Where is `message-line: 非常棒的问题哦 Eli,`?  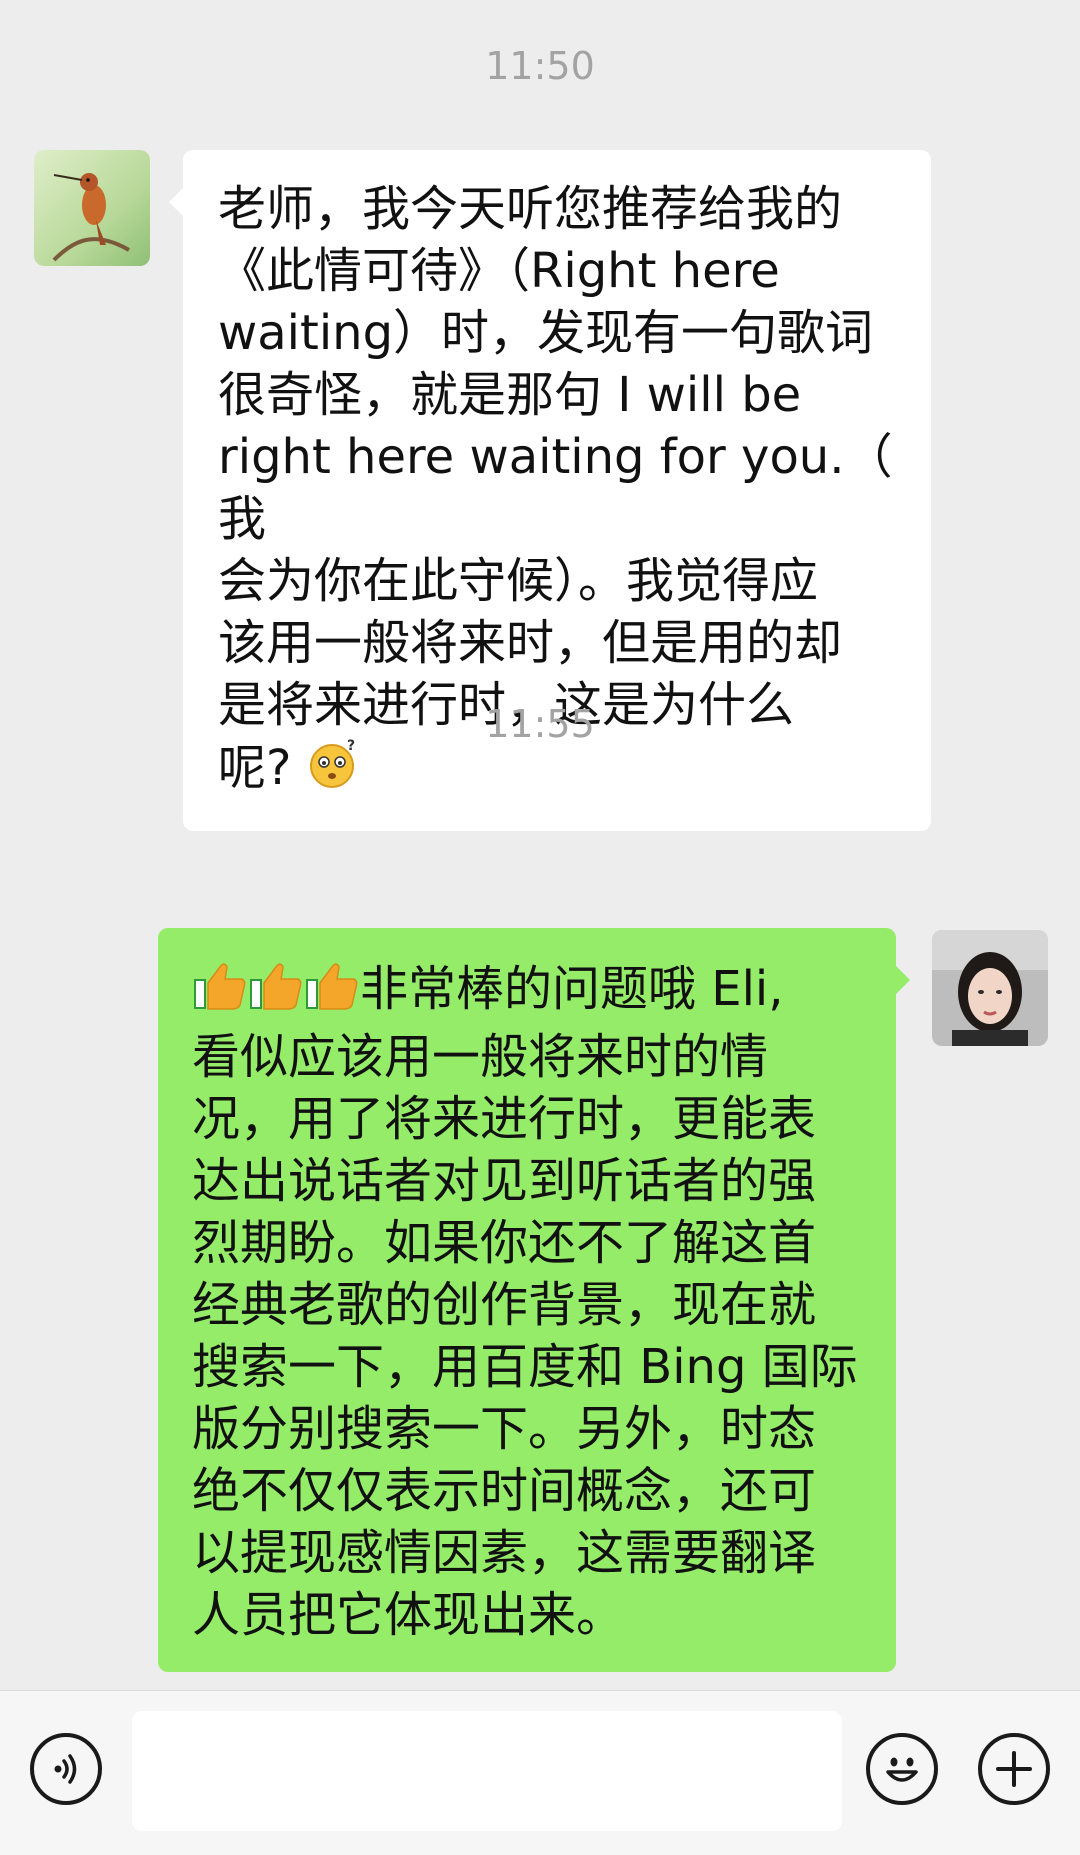
message-line: 非常棒的问题哦 Eli, is located at coordinates (572, 989).